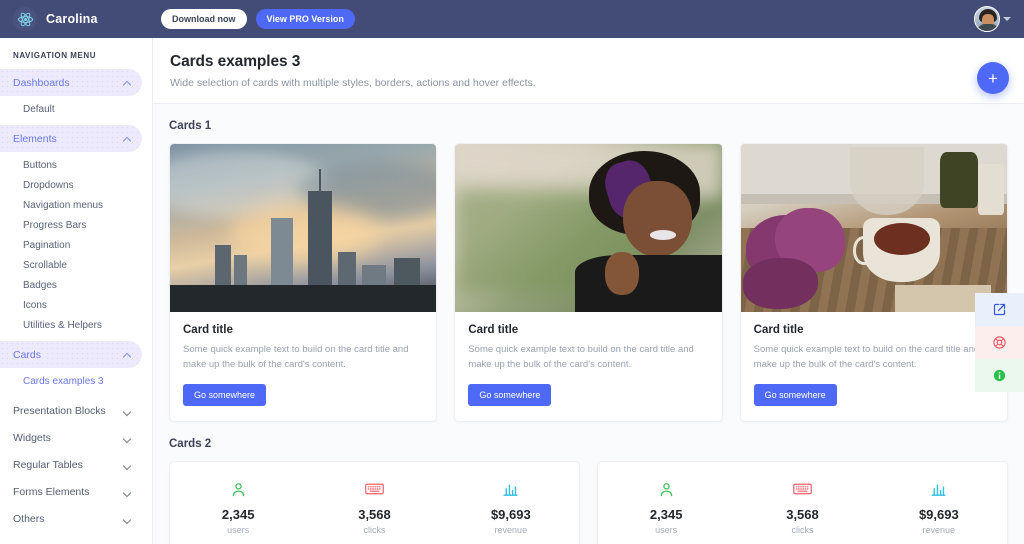  Describe the element at coordinates (305, 19) in the screenshot. I see `view-pro-version-button: View PRO Version` at that location.